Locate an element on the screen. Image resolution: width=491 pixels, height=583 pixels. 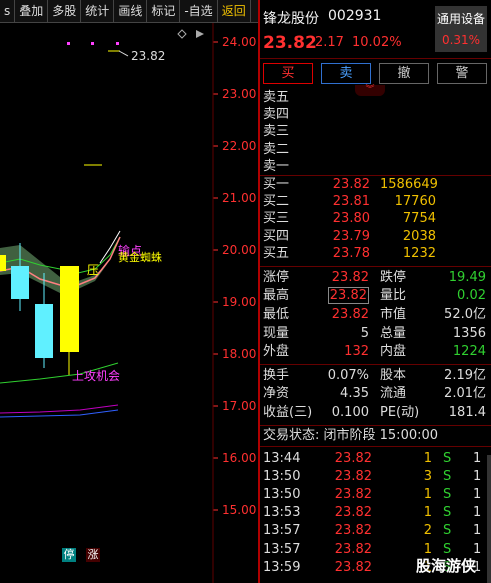
tick-row: 13:53 23.82 1 S 1 is located at coordinates (375, 513).